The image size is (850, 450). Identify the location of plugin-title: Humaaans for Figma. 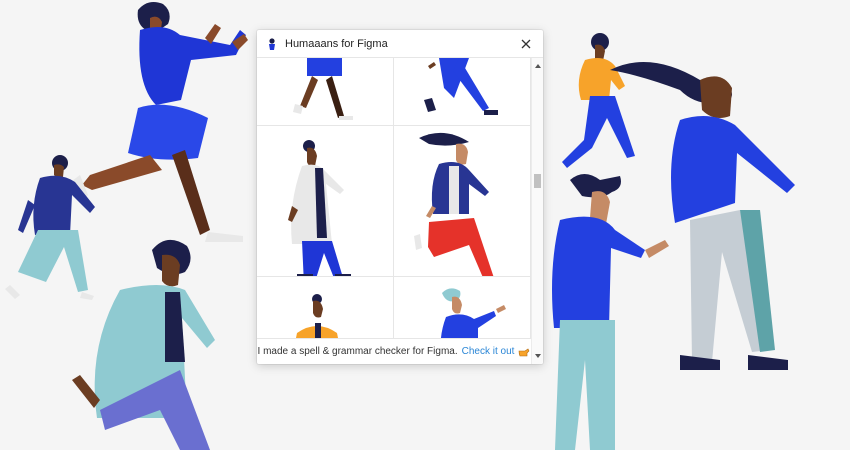
(336, 43).